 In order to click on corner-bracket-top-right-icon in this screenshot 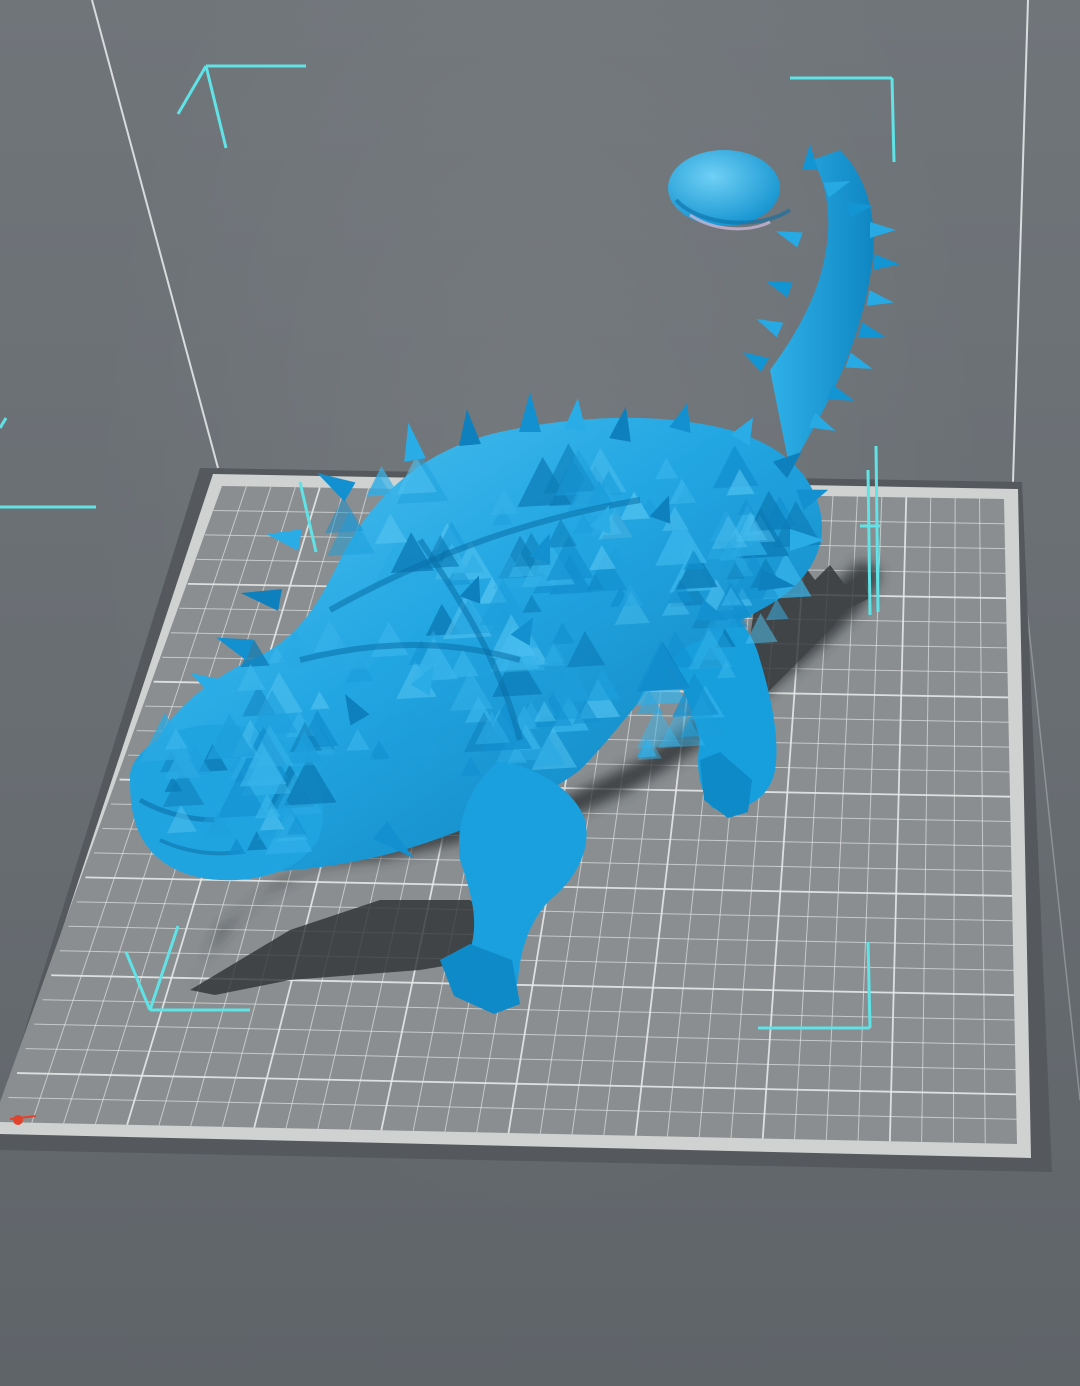, I will do `click(843, 119)`.